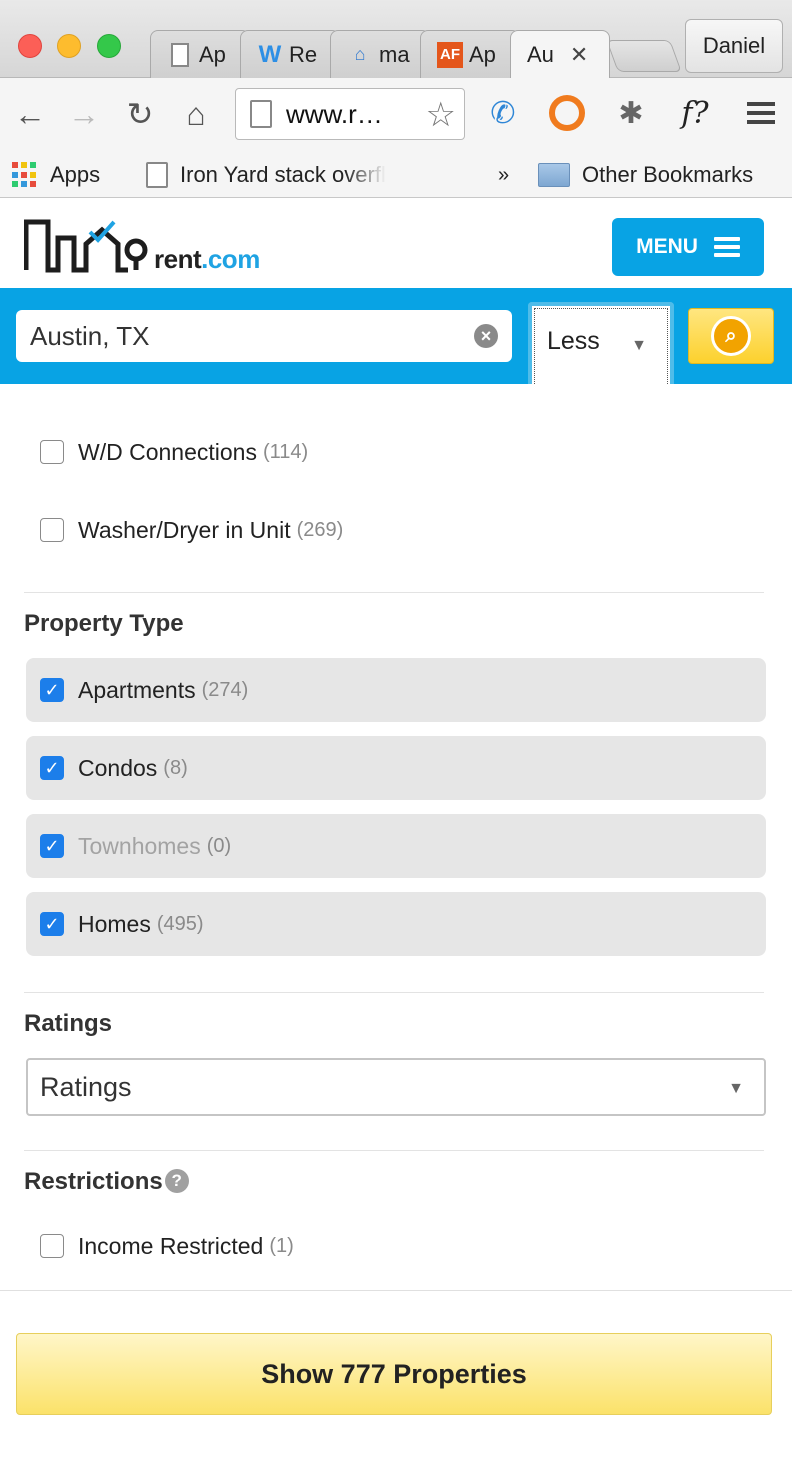 The width and height of the screenshot is (792, 1458). Describe the element at coordinates (441, 115) in the screenshot. I see `bookmark-star-icon: ☆` at that location.